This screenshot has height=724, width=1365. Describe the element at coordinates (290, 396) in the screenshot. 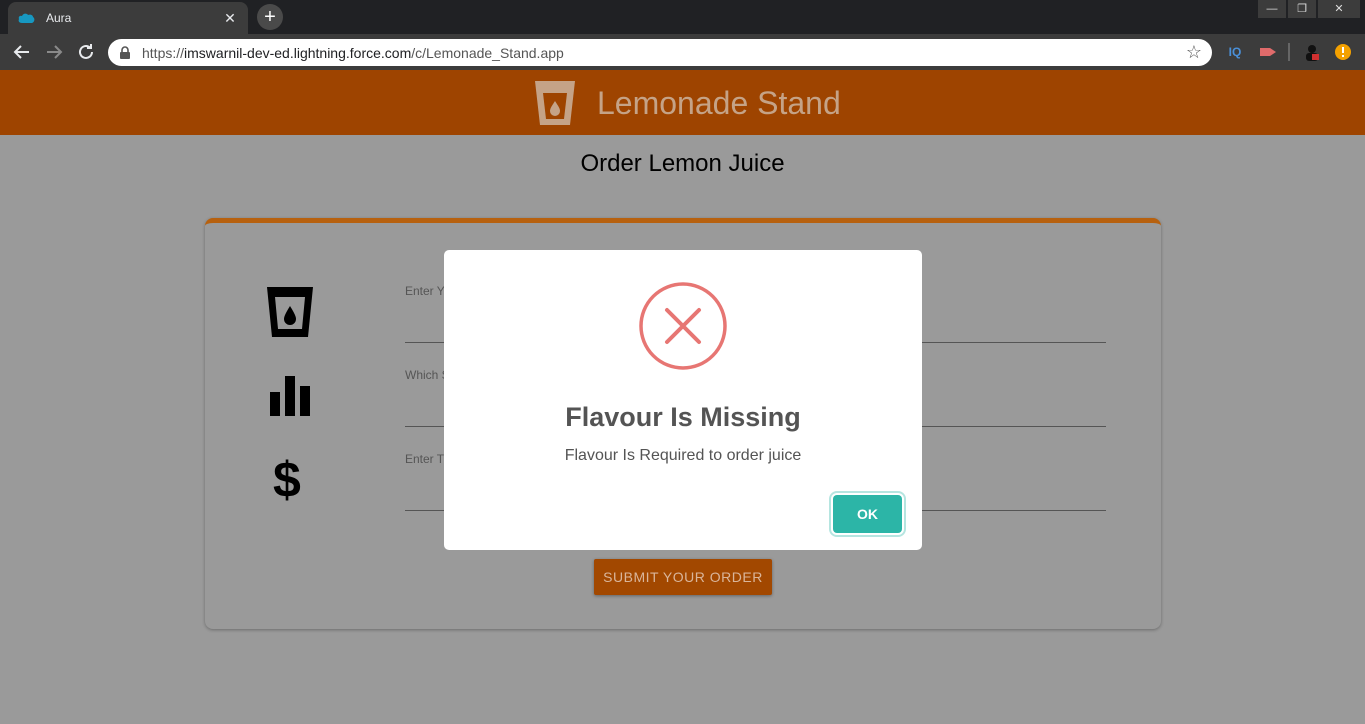

I see `bar-chart-icon` at that location.